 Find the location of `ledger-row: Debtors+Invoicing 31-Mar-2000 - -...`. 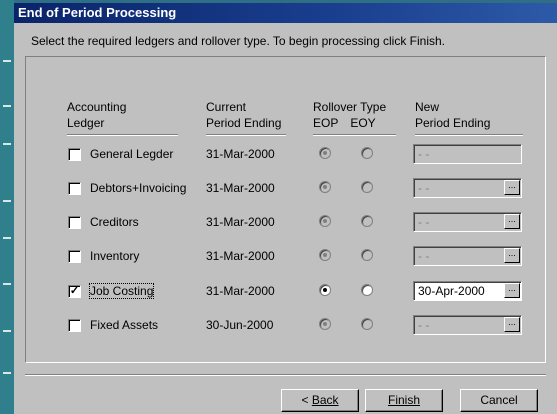

ledger-row: Debtors+Invoicing 31-Mar-2000 - -... is located at coordinates (285, 188).